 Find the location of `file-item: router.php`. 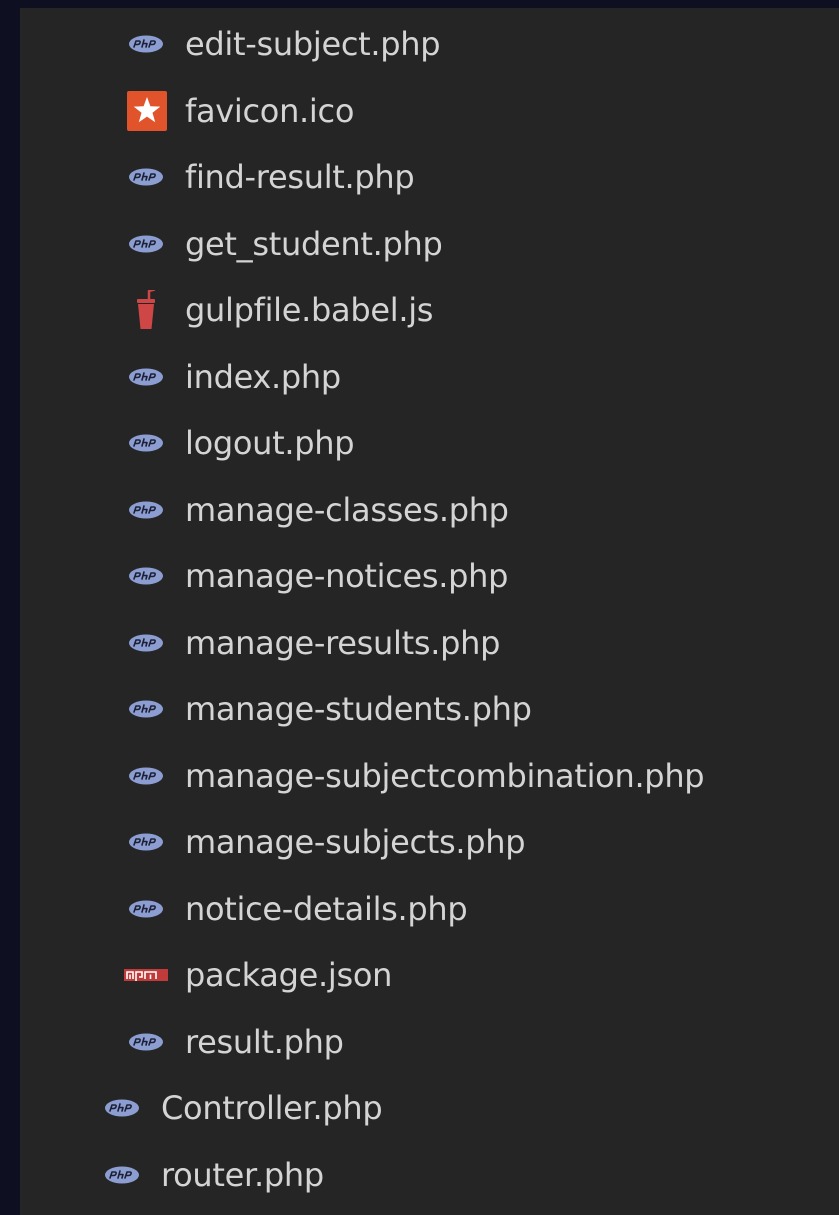

file-item: router.php is located at coordinates (429, 1175).